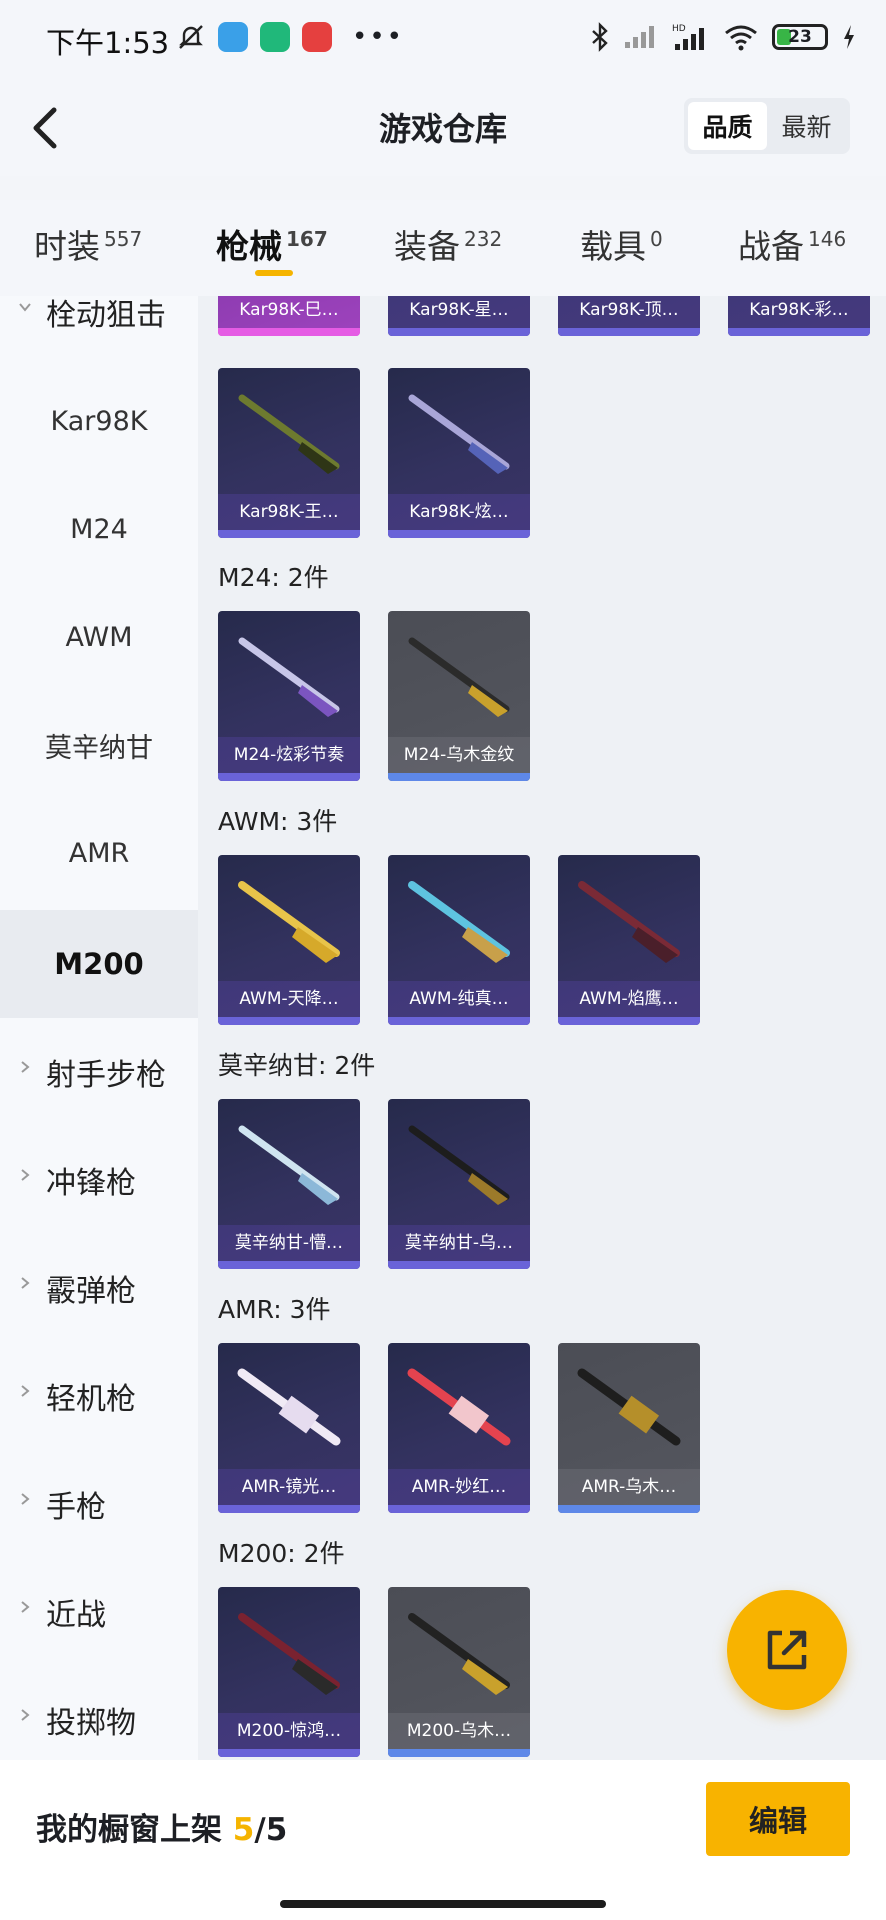  What do you see at coordinates (99, 421) in the screenshot?
I see `sidebar-item-kar98k: Kar98K` at bounding box center [99, 421].